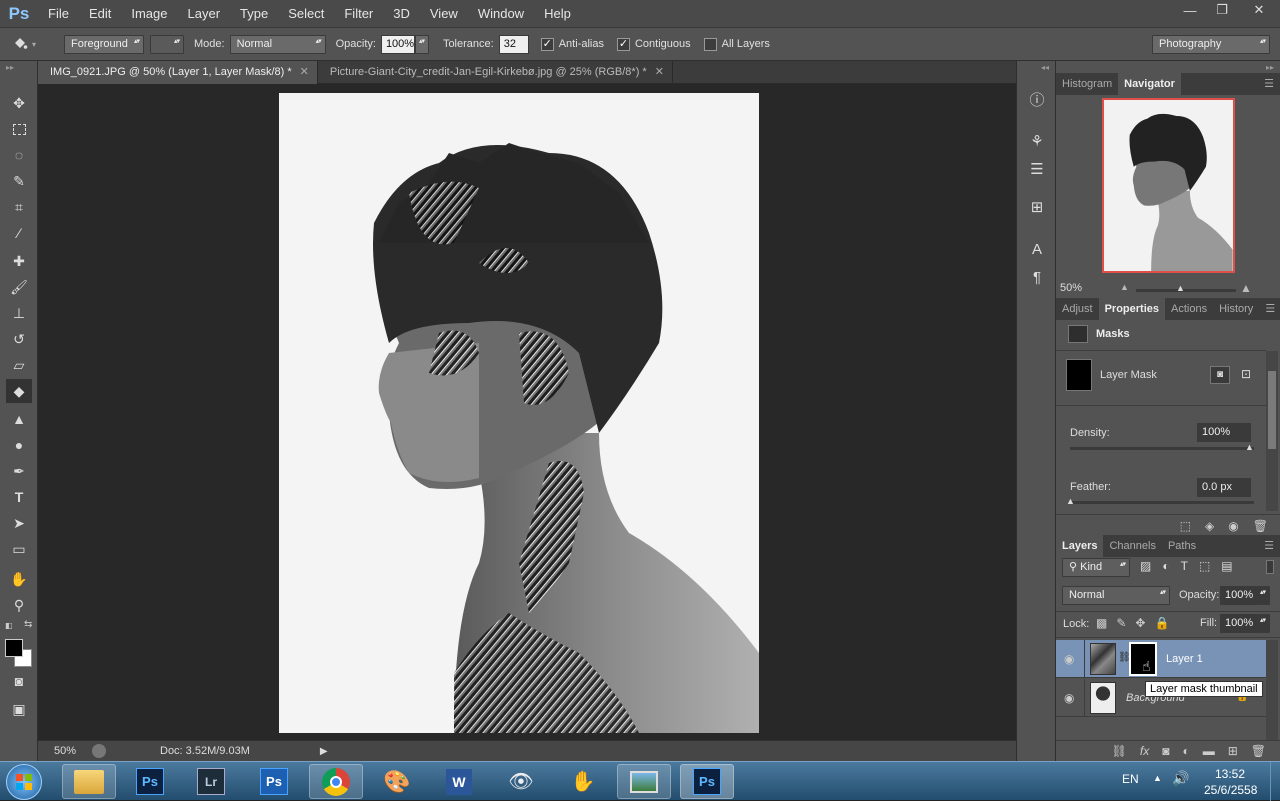 Image resolution: width=1280 pixels, height=801 pixels. What do you see at coordinates (1209, 526) in the screenshot?
I see `apply-mask-icon: ◈` at bounding box center [1209, 526].